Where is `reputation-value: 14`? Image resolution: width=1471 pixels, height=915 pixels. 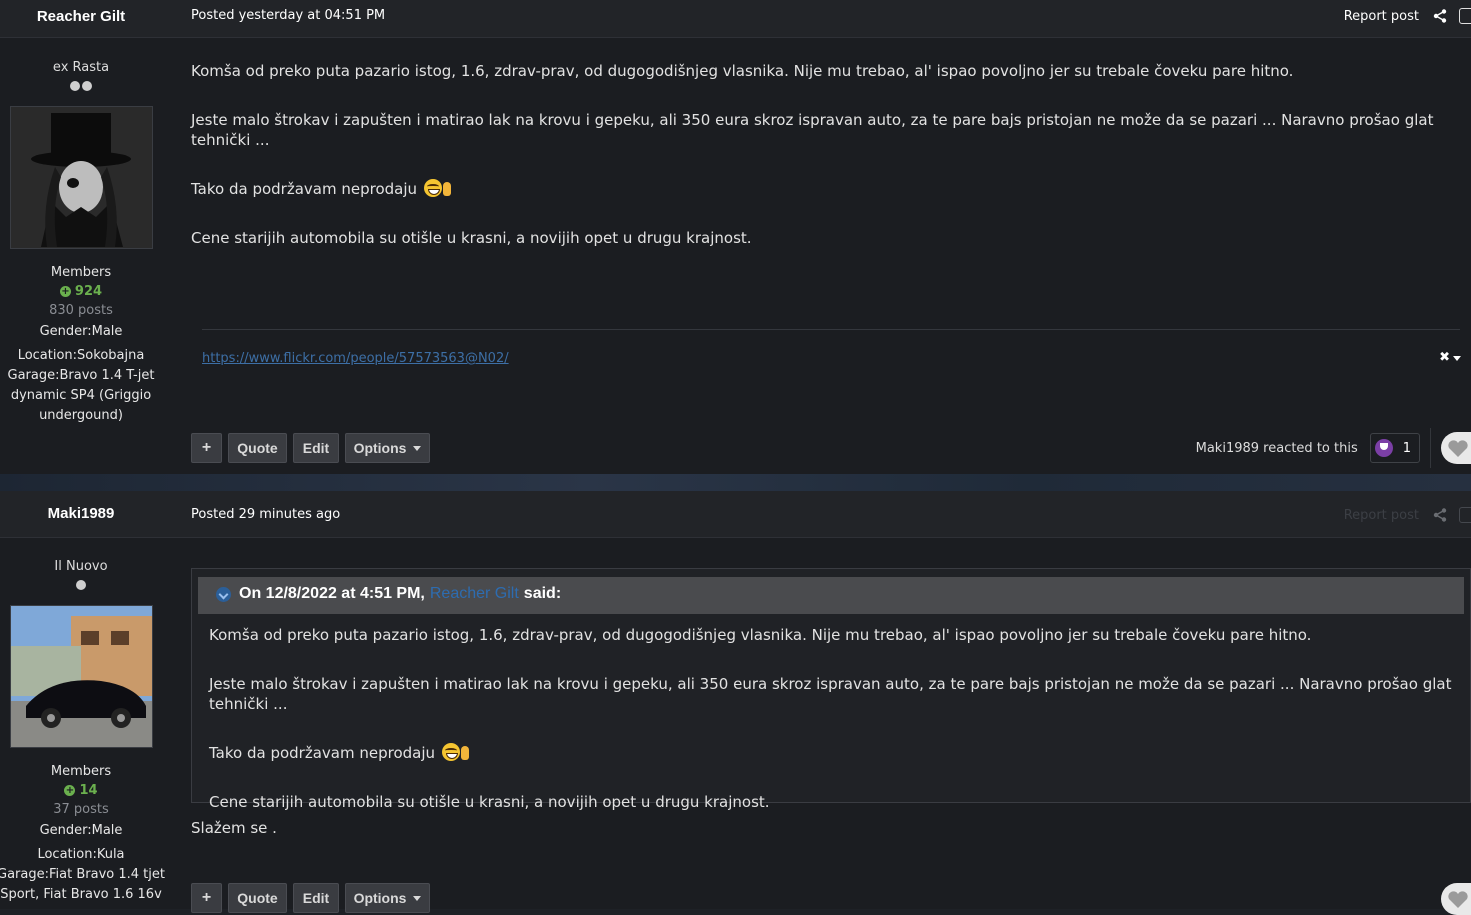
reputation-value: 14 is located at coordinates (88, 790).